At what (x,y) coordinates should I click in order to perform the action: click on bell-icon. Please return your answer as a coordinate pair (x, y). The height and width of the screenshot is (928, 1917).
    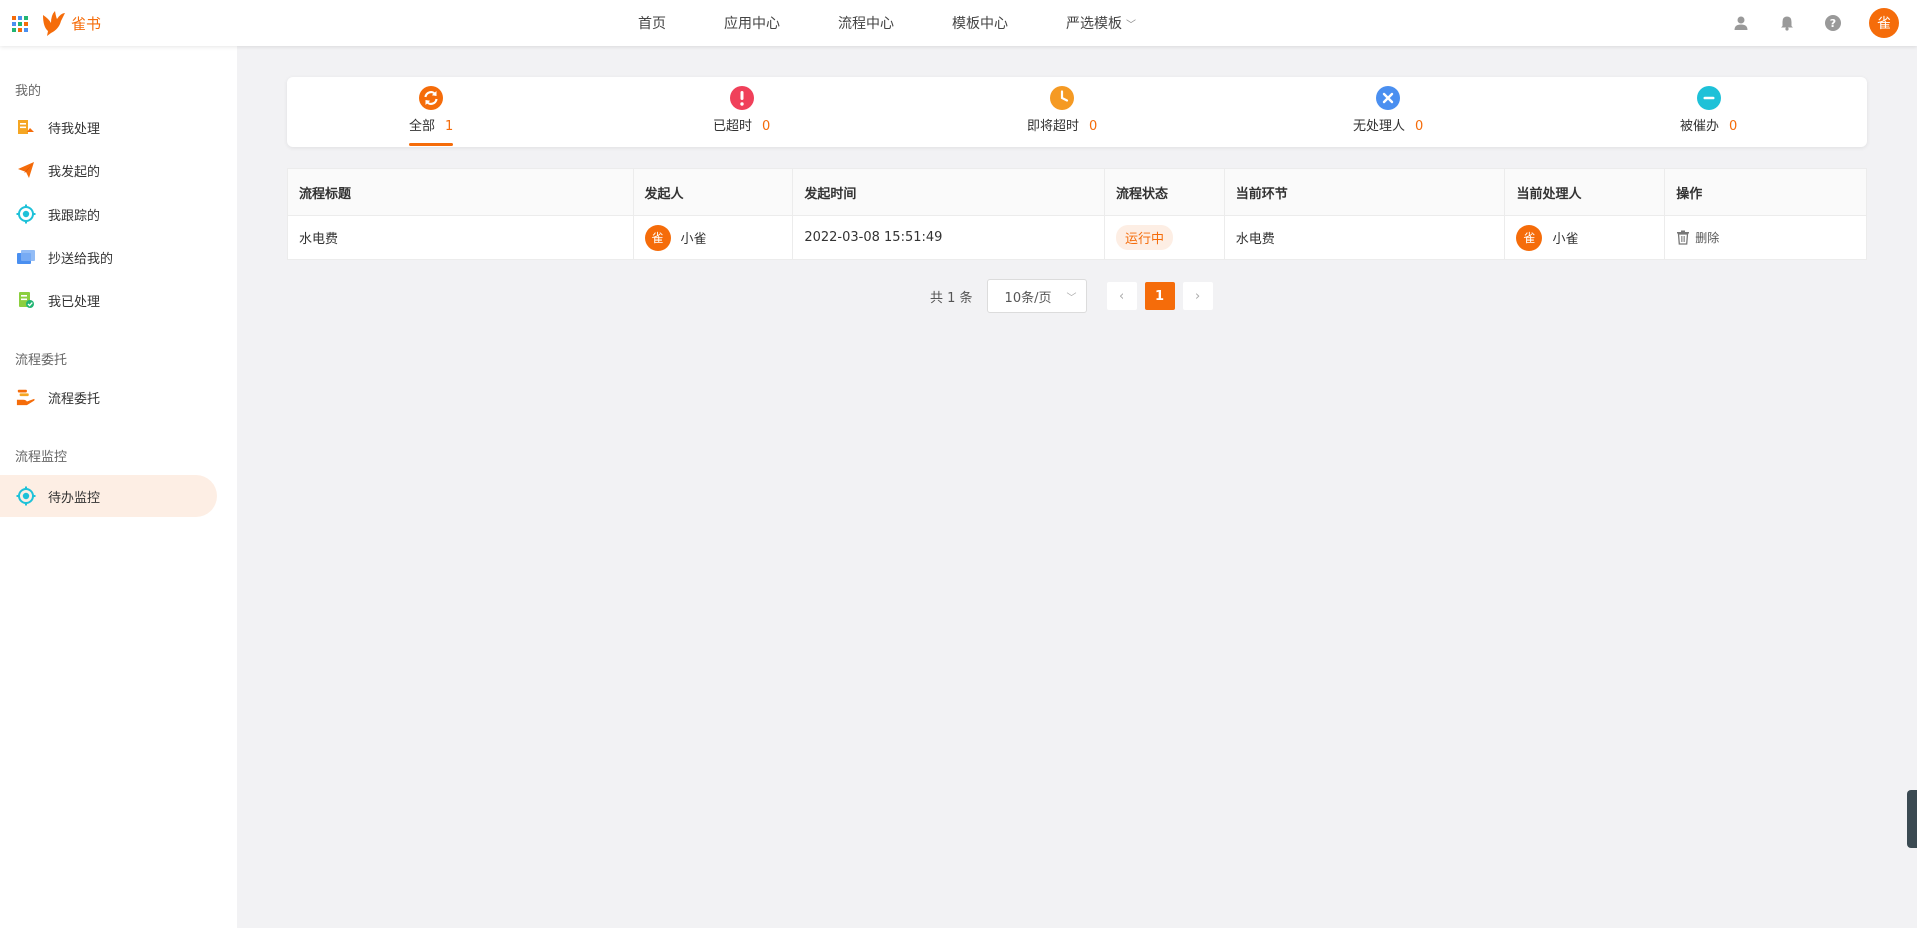
    Looking at the image, I should click on (1787, 23).